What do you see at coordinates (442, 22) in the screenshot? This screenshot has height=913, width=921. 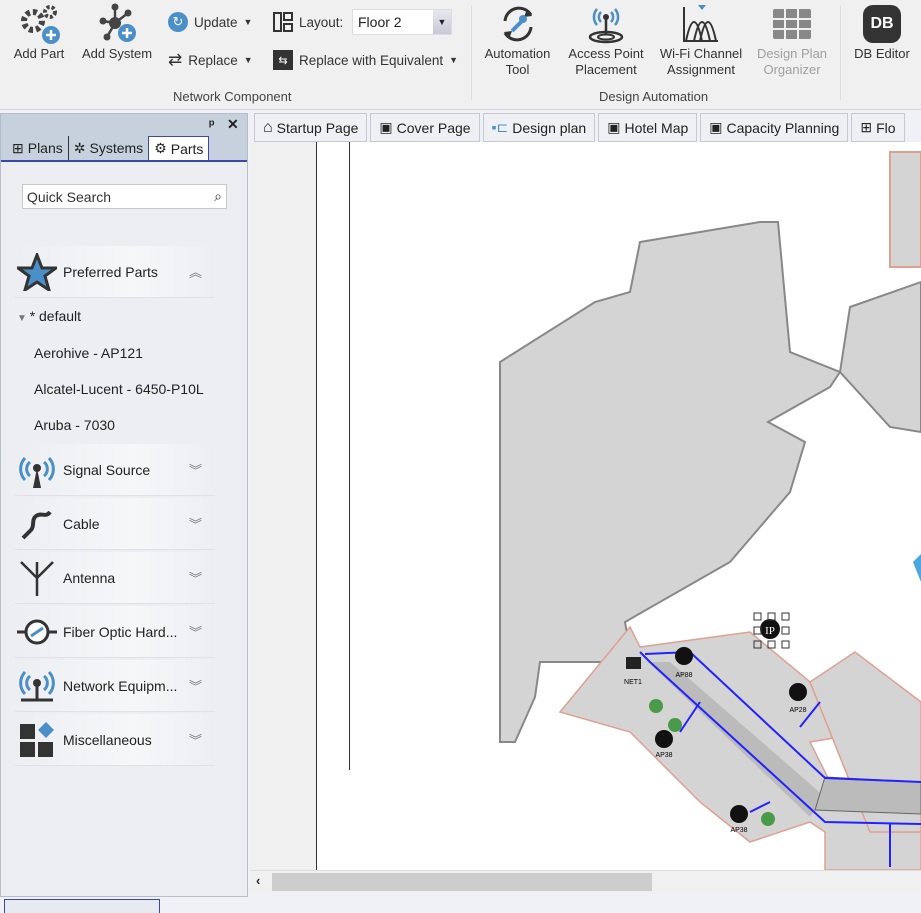 I see `chevron-down-icon: ▼` at bounding box center [442, 22].